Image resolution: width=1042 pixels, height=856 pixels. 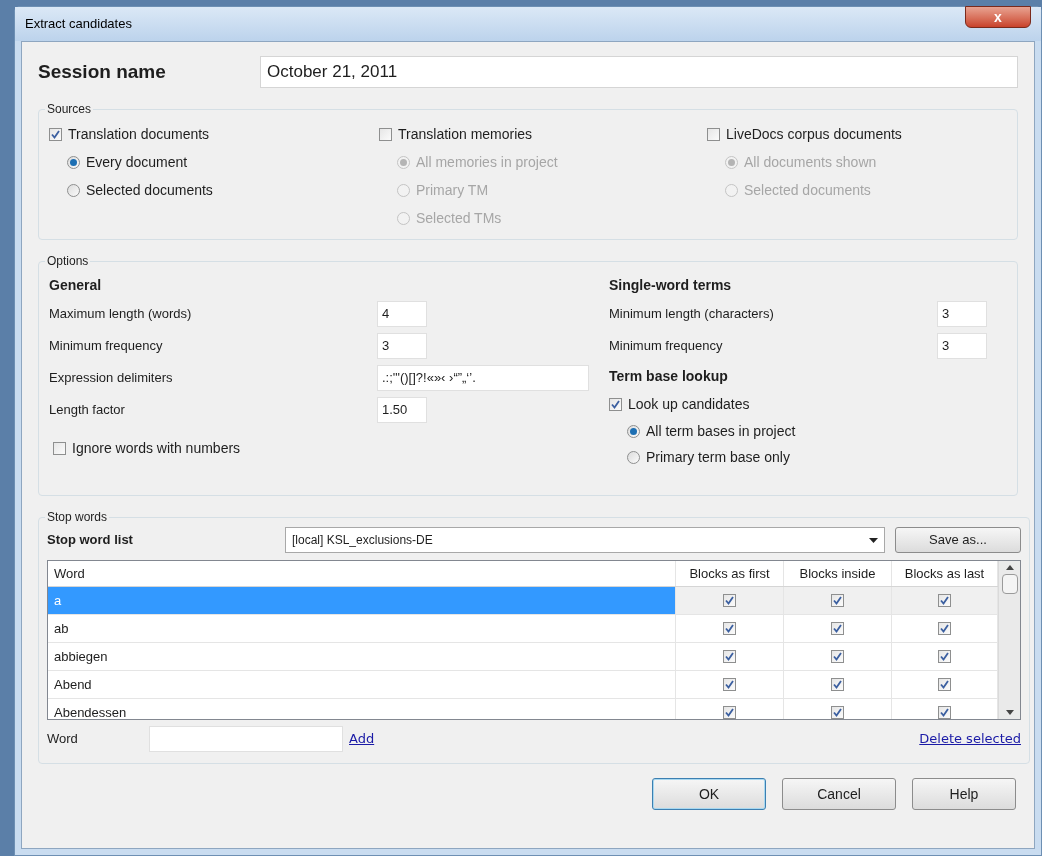 What do you see at coordinates (483, 378) in the screenshot?
I see `text-field: .:;'"()[]?!«»‹ ›“”„‘’.` at bounding box center [483, 378].